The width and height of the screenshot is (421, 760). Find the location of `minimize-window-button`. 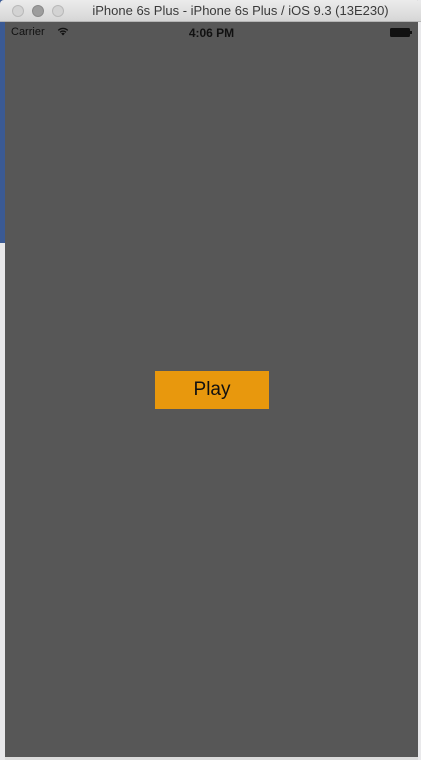

minimize-window-button is located at coordinates (38, 11).